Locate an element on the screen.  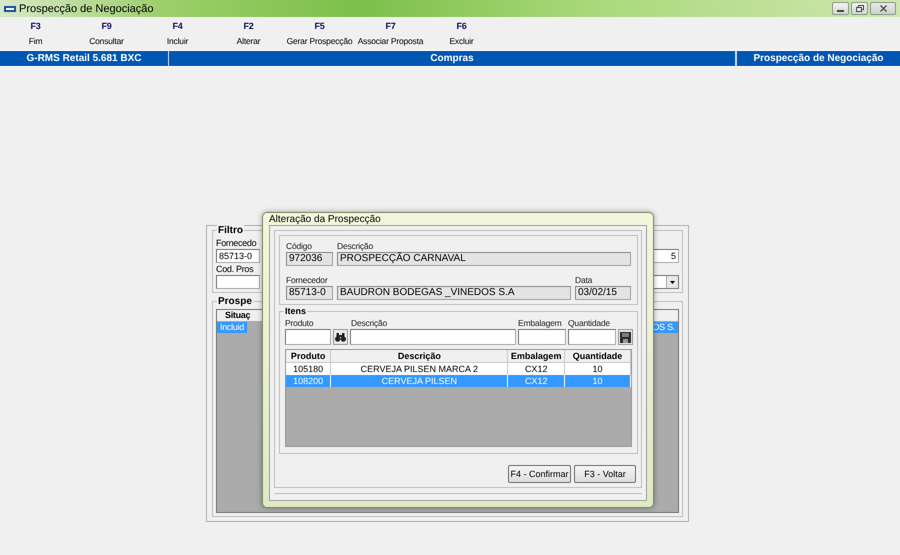
search-button is located at coordinates (340, 337).